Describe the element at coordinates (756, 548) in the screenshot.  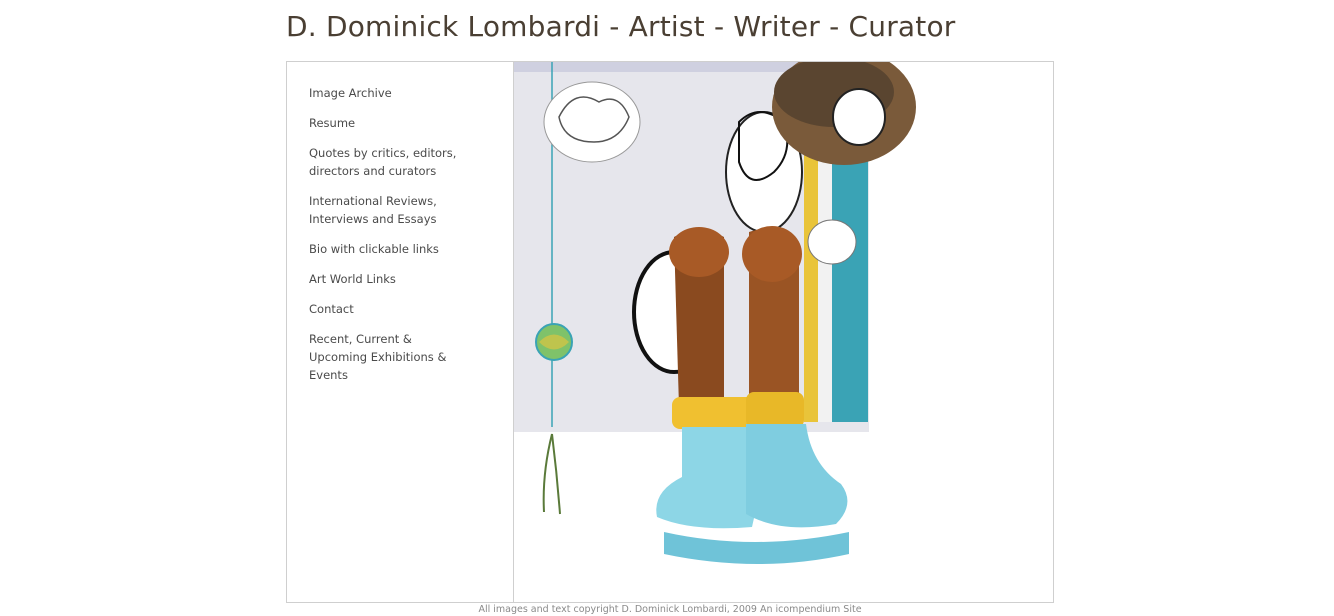
I see `shoe-base` at that location.